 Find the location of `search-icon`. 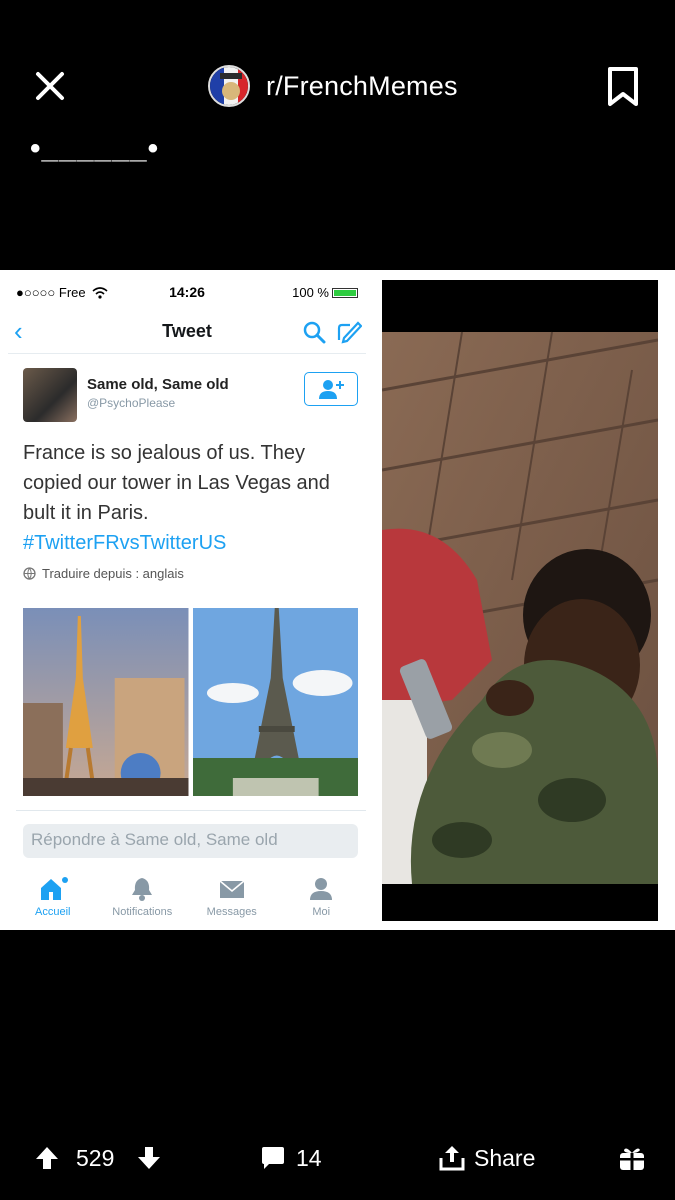

search-icon is located at coordinates (314, 332).